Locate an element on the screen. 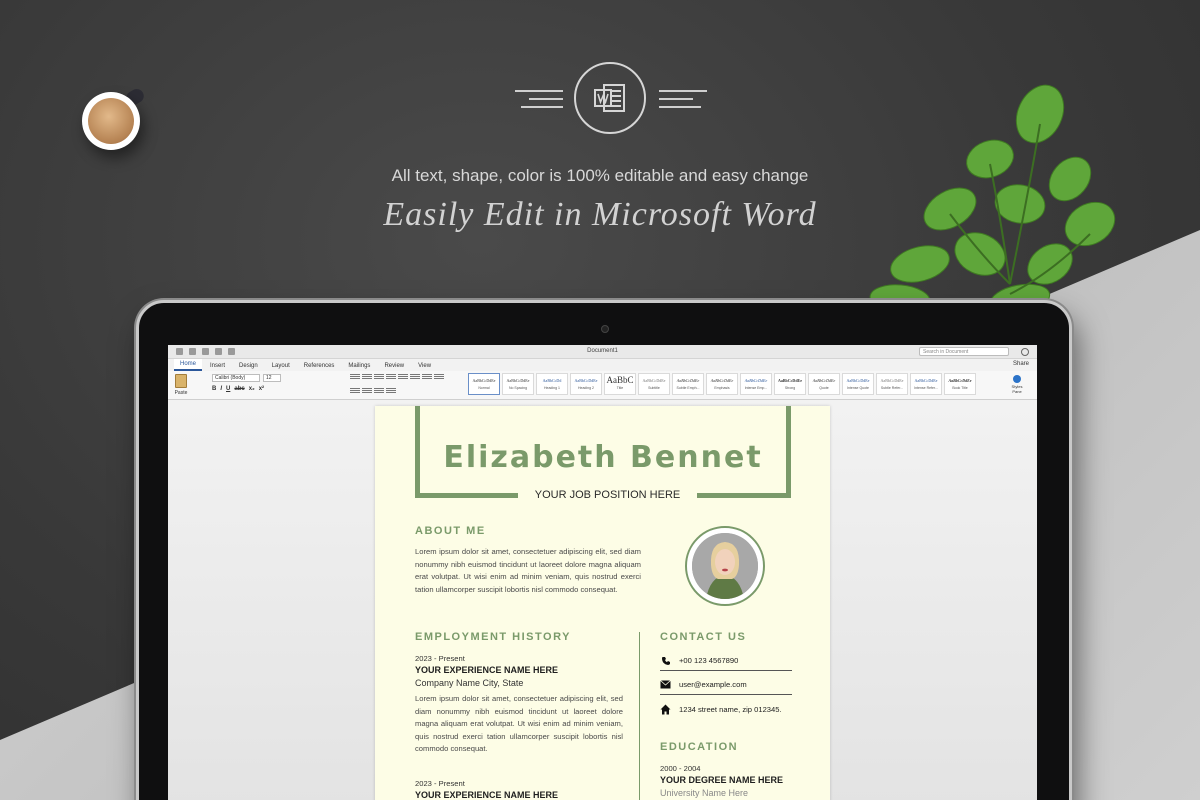  resume-name: Elizabeth Bennet is located at coordinates (603, 457).